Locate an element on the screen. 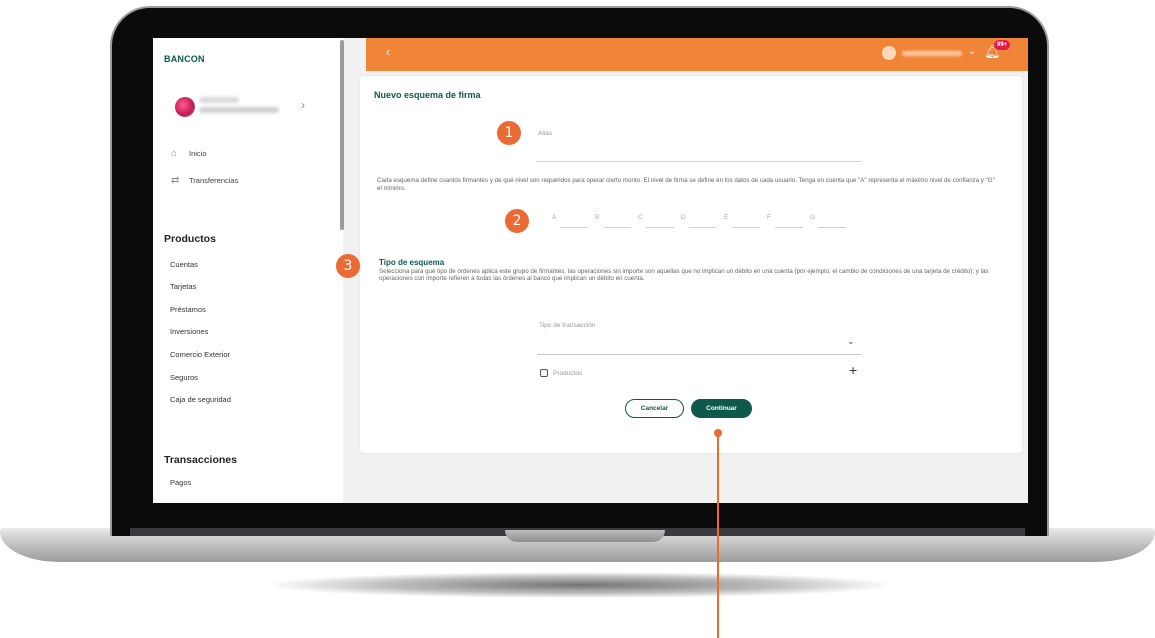 The width and height of the screenshot is (1155, 638). transaction-type-underline is located at coordinates (699, 354).